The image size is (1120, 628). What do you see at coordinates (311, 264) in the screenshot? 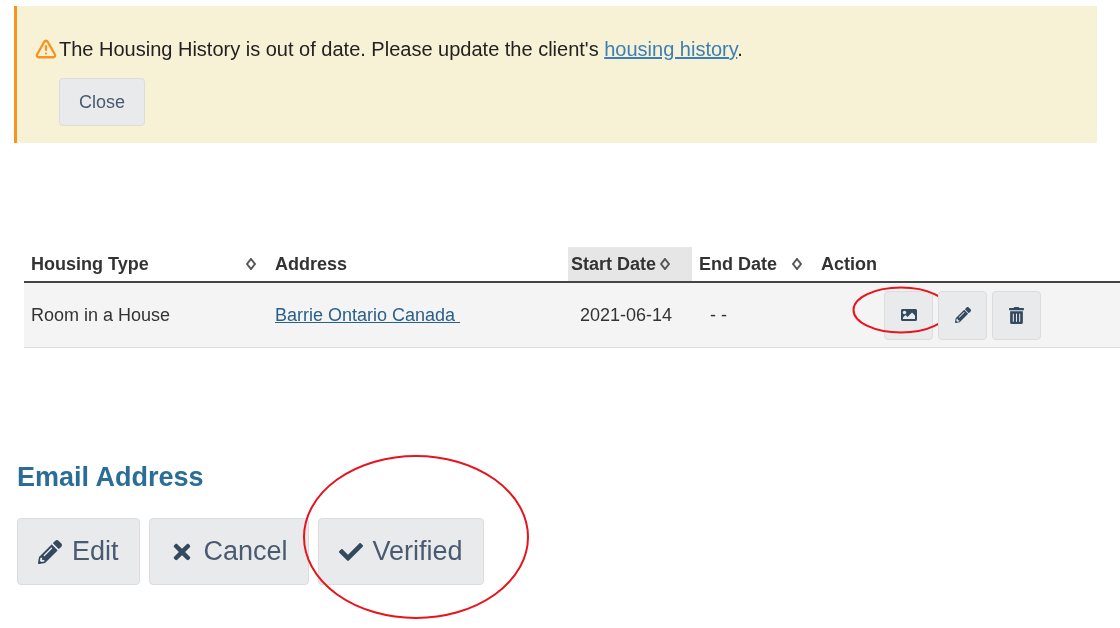
I see `column-label: Address` at bounding box center [311, 264].